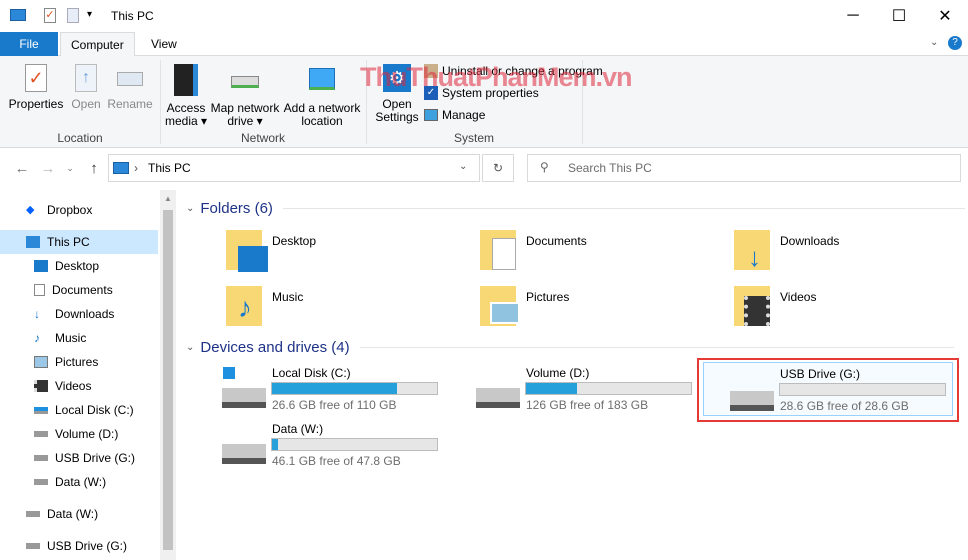 The width and height of the screenshot is (968, 560). Describe the element at coordinates (89, 14) in the screenshot. I see `qat-dropdown-icon: ▾` at that location.